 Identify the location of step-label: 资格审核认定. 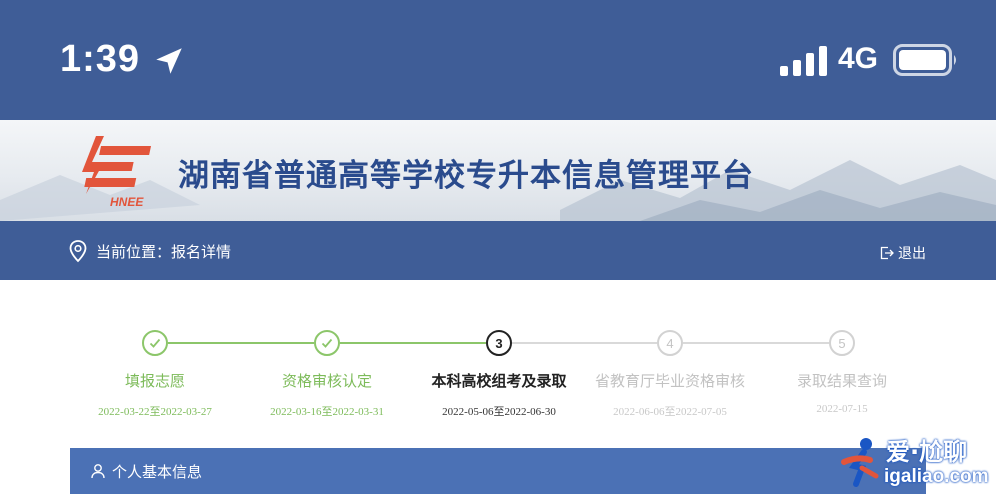
(326, 381).